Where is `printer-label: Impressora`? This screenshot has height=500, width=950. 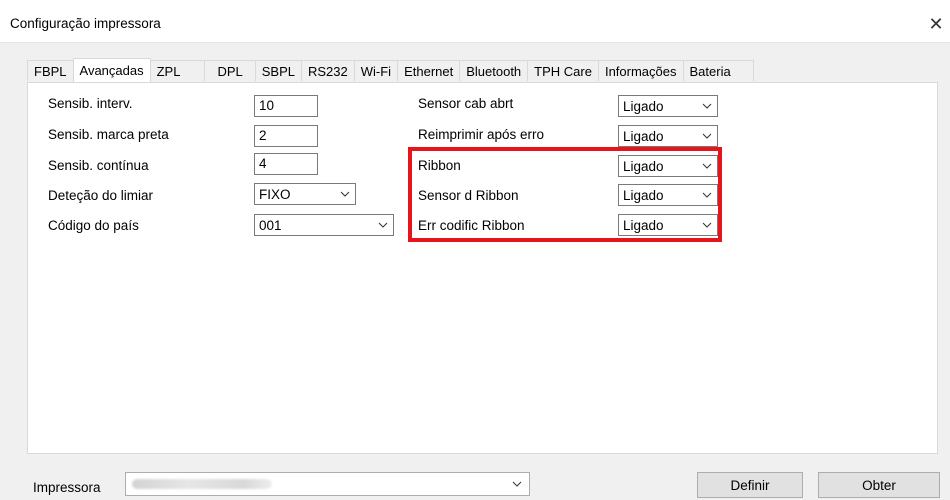
printer-label: Impressora is located at coordinates (67, 487).